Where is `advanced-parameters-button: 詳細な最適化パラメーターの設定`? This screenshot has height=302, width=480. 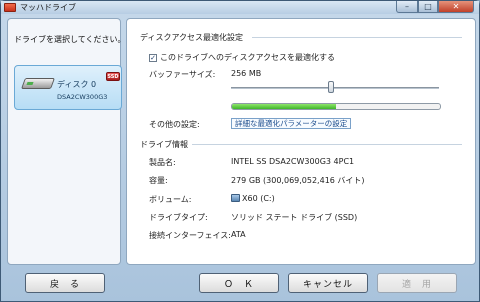
advanced-parameters-button: 詳細な最適化パラメーターの設定 is located at coordinates (291, 123).